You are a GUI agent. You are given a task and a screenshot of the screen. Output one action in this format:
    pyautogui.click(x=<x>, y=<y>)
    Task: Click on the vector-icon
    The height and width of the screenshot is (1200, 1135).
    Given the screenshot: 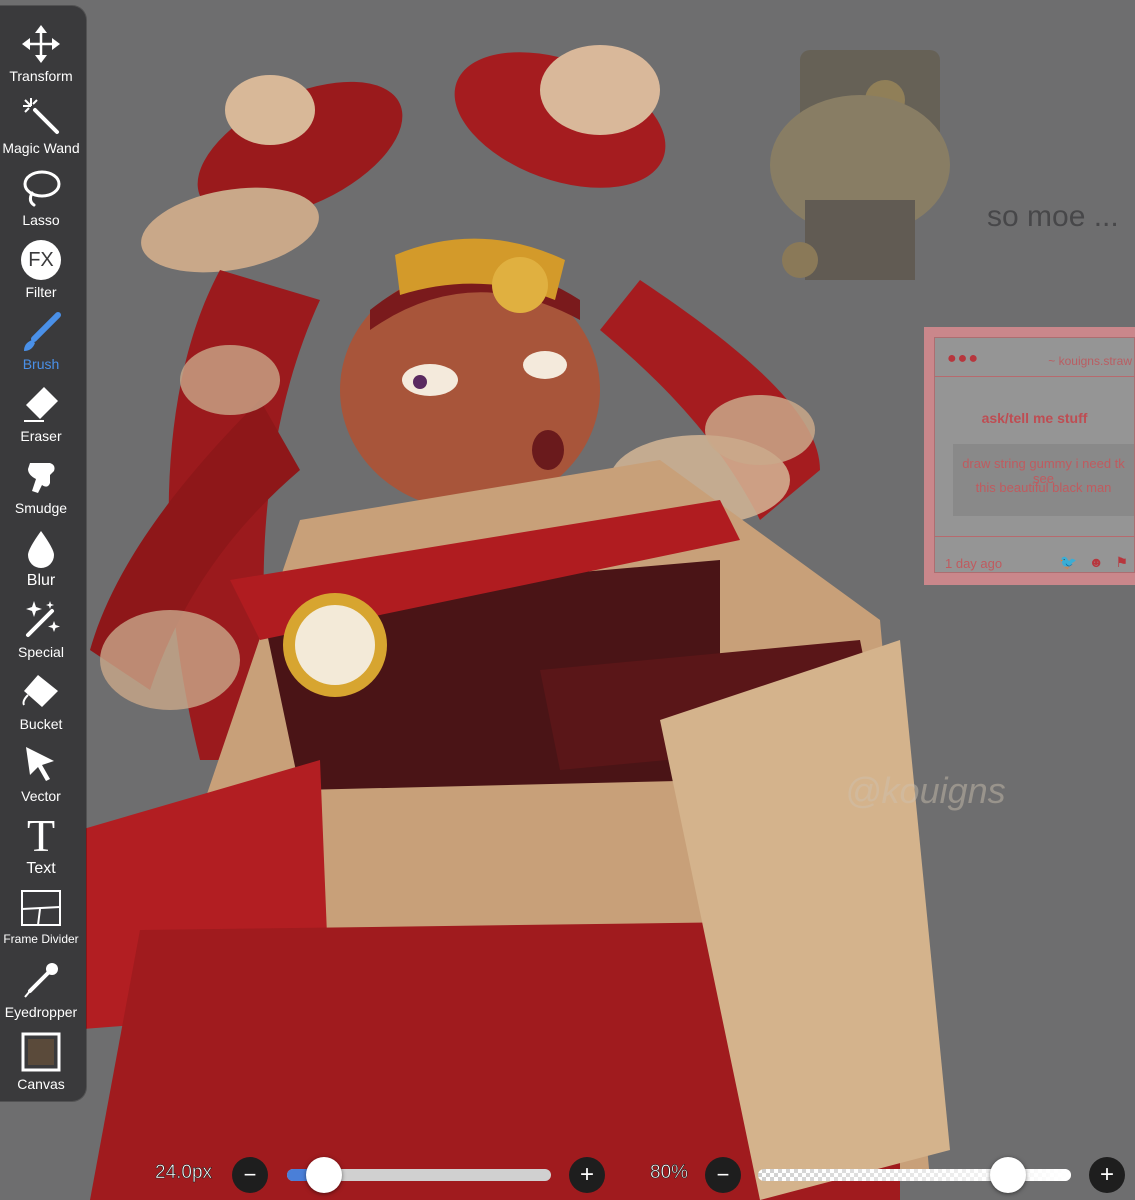 What is the action you would take?
    pyautogui.click(x=41, y=764)
    